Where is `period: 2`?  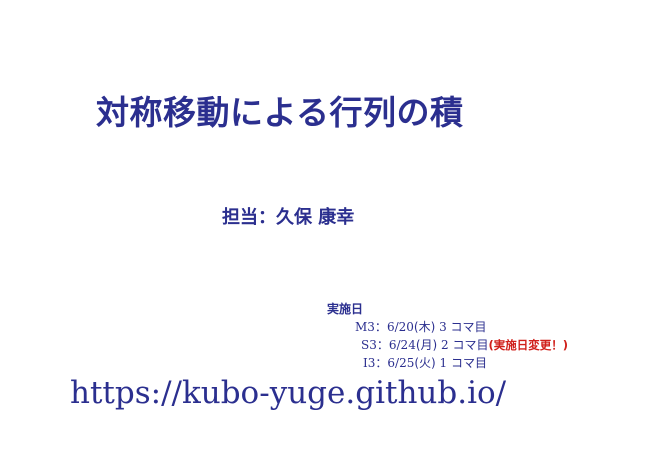
period: 2 is located at coordinates (445, 345).